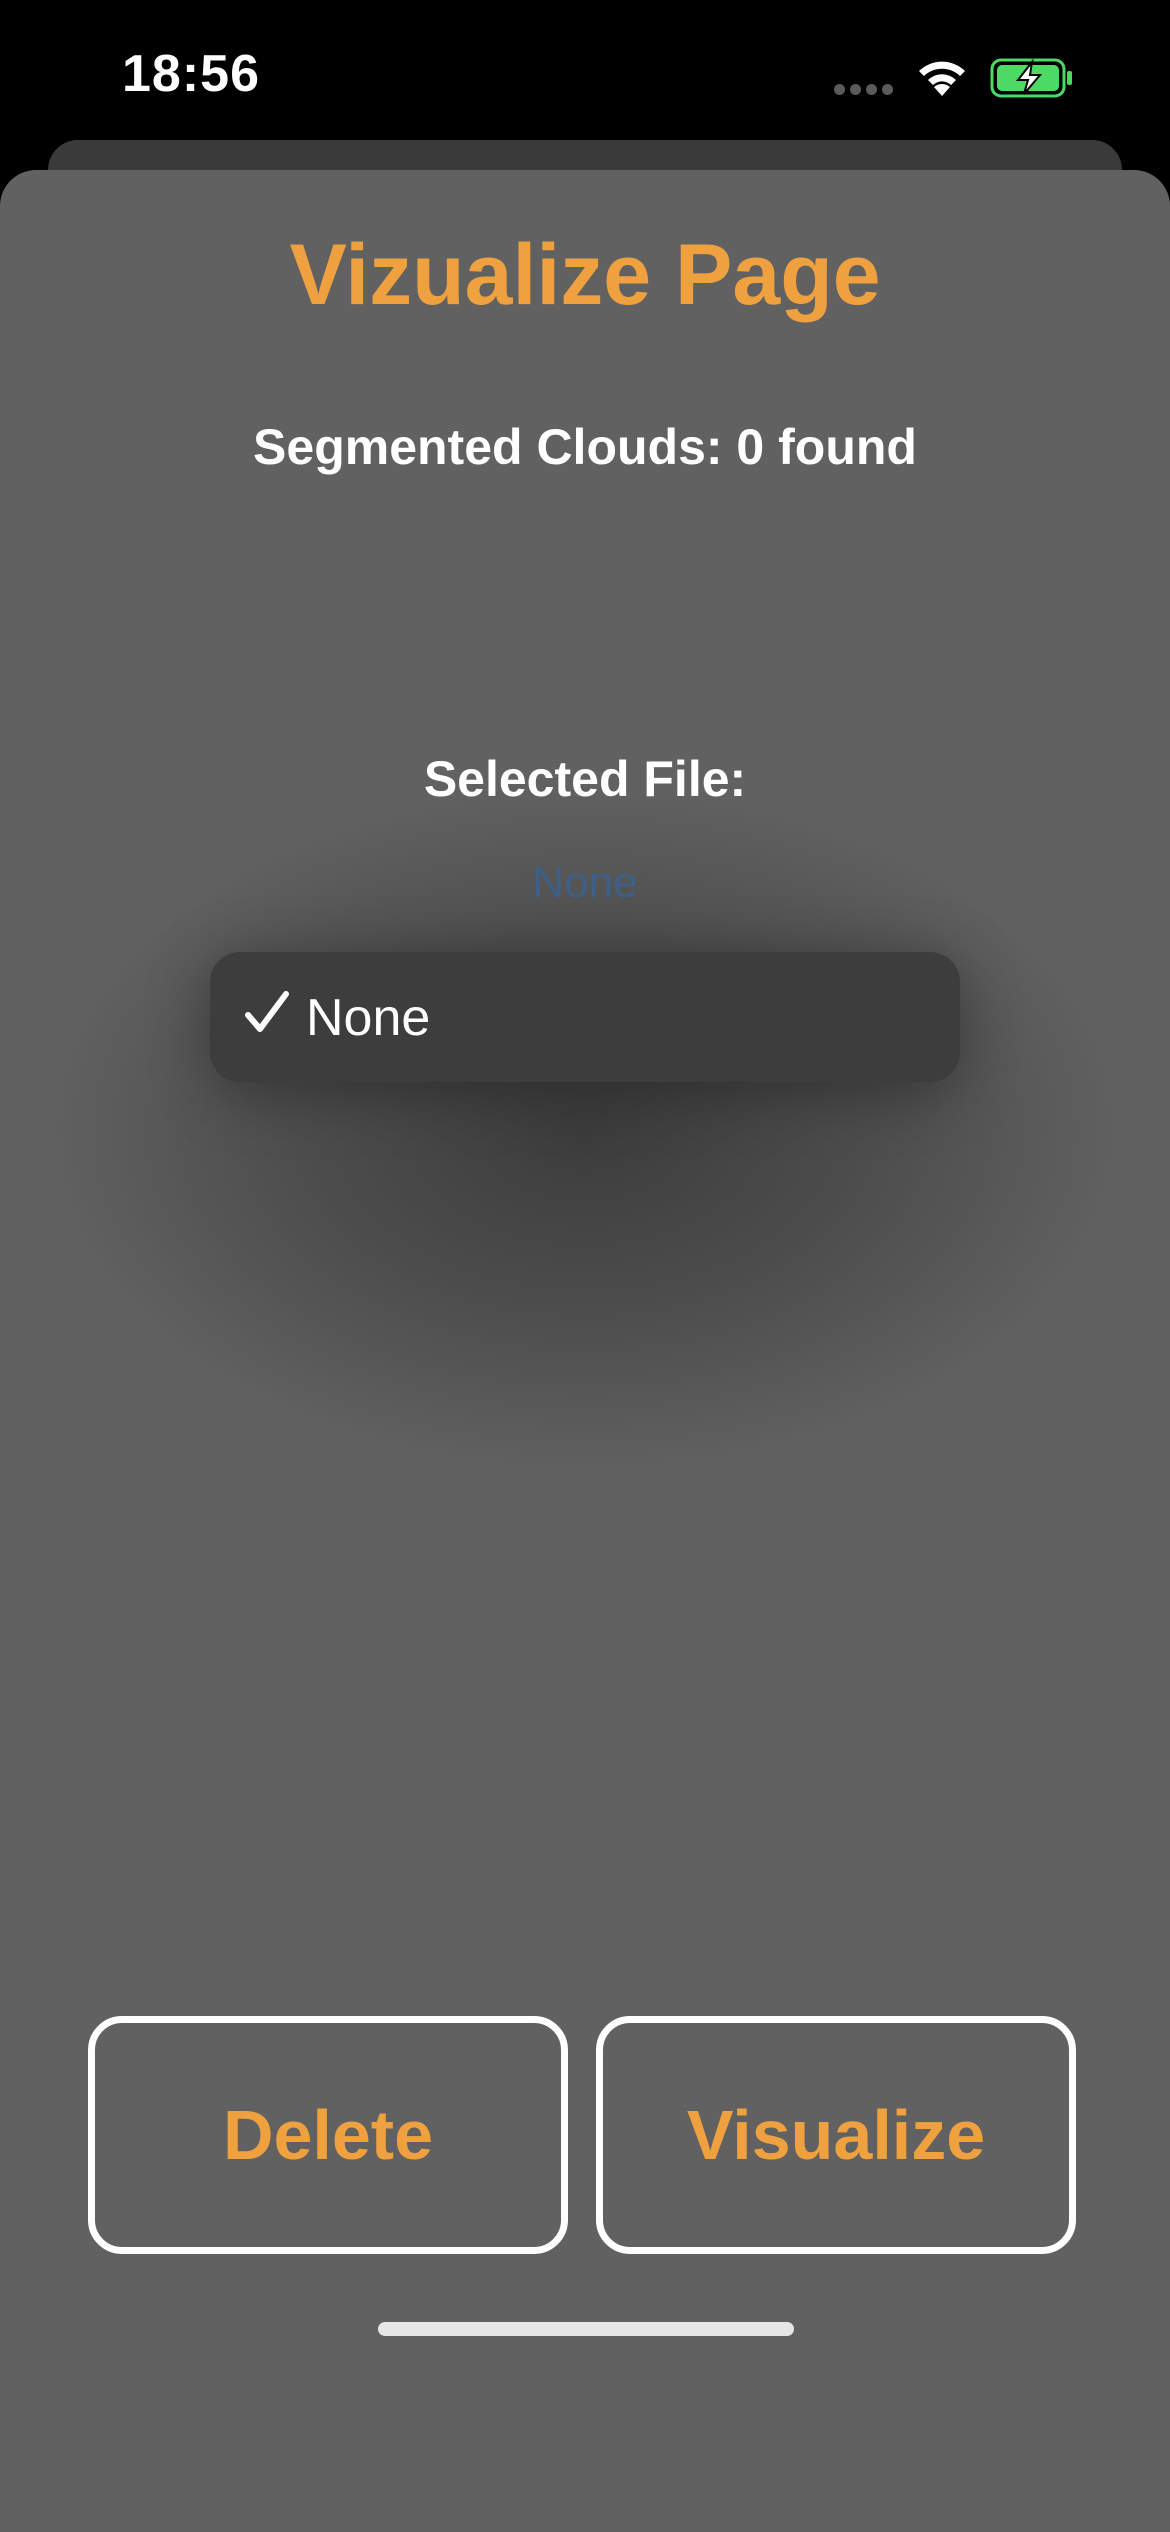 This screenshot has width=1170, height=2532. Describe the element at coordinates (585, 883) in the screenshot. I see `selected-file-picker: None` at that location.